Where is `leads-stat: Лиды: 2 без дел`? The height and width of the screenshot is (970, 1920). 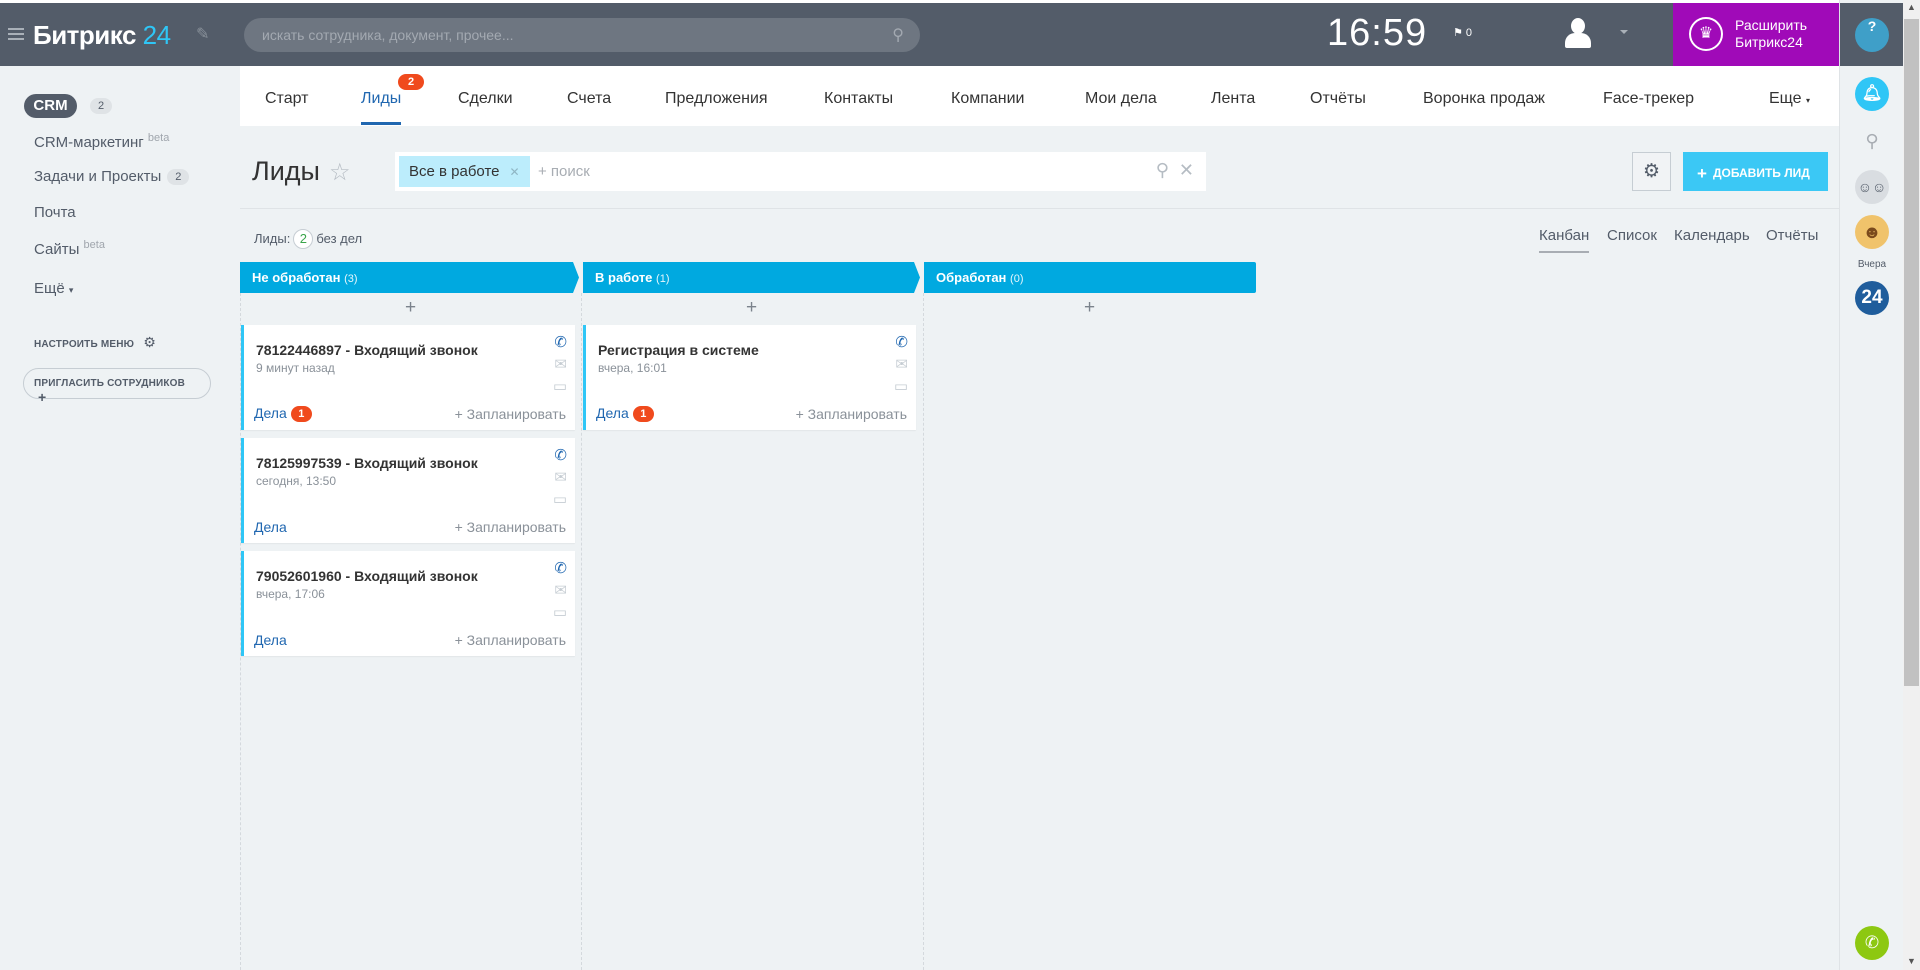
leads-stat: Лиды: 2 без дел is located at coordinates (308, 239).